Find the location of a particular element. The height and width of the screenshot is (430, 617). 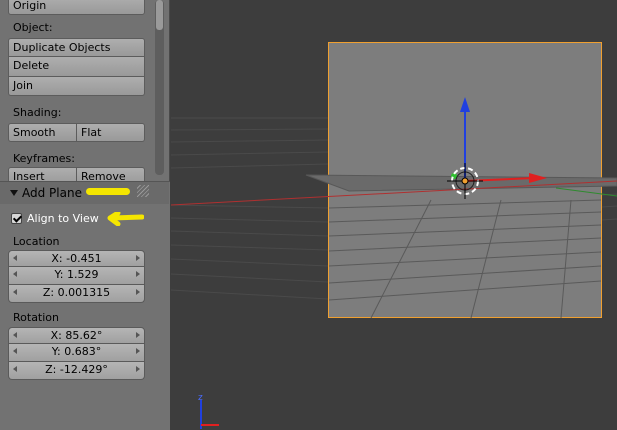

location-x-field: X: -0.451 is located at coordinates (76, 258).